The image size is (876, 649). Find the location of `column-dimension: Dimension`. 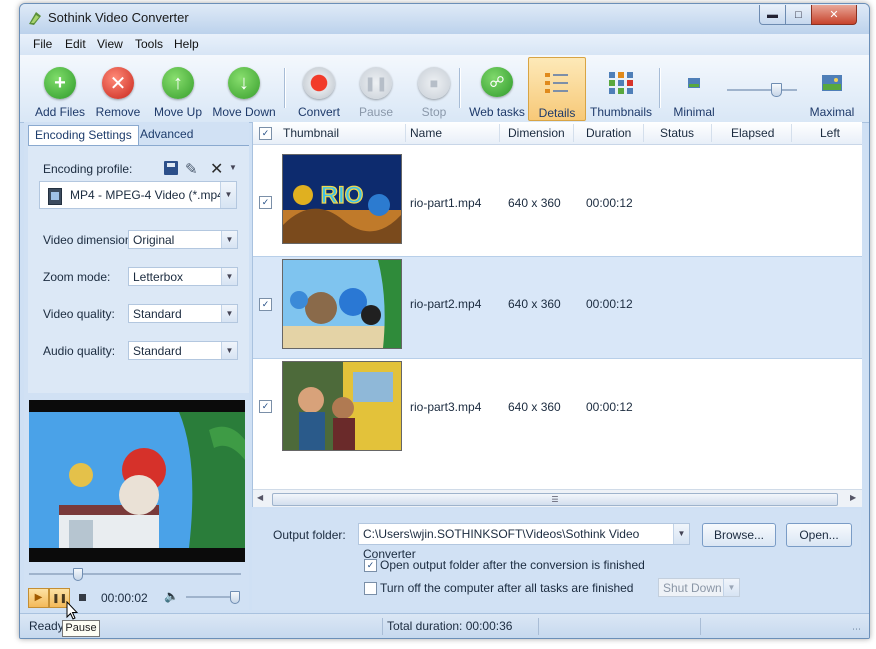

column-dimension: Dimension is located at coordinates (536, 133).